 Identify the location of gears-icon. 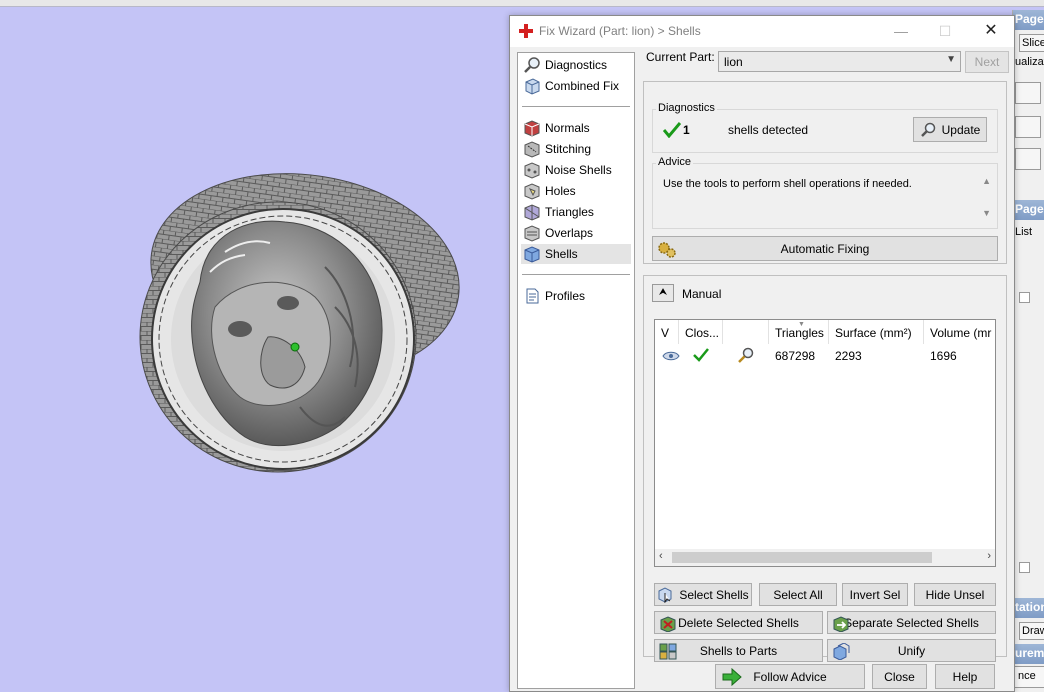
(667, 250).